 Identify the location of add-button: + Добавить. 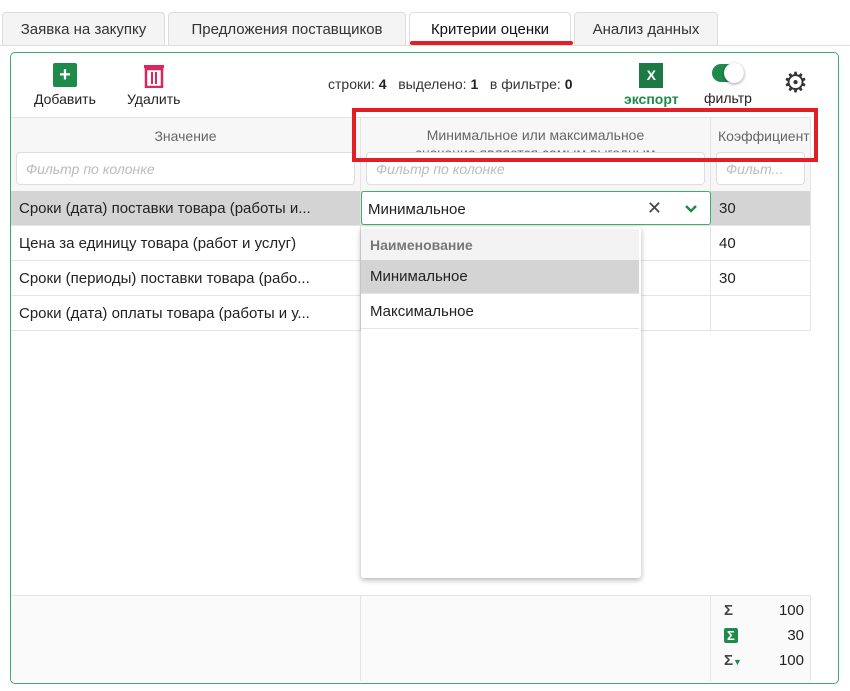
(65, 85).